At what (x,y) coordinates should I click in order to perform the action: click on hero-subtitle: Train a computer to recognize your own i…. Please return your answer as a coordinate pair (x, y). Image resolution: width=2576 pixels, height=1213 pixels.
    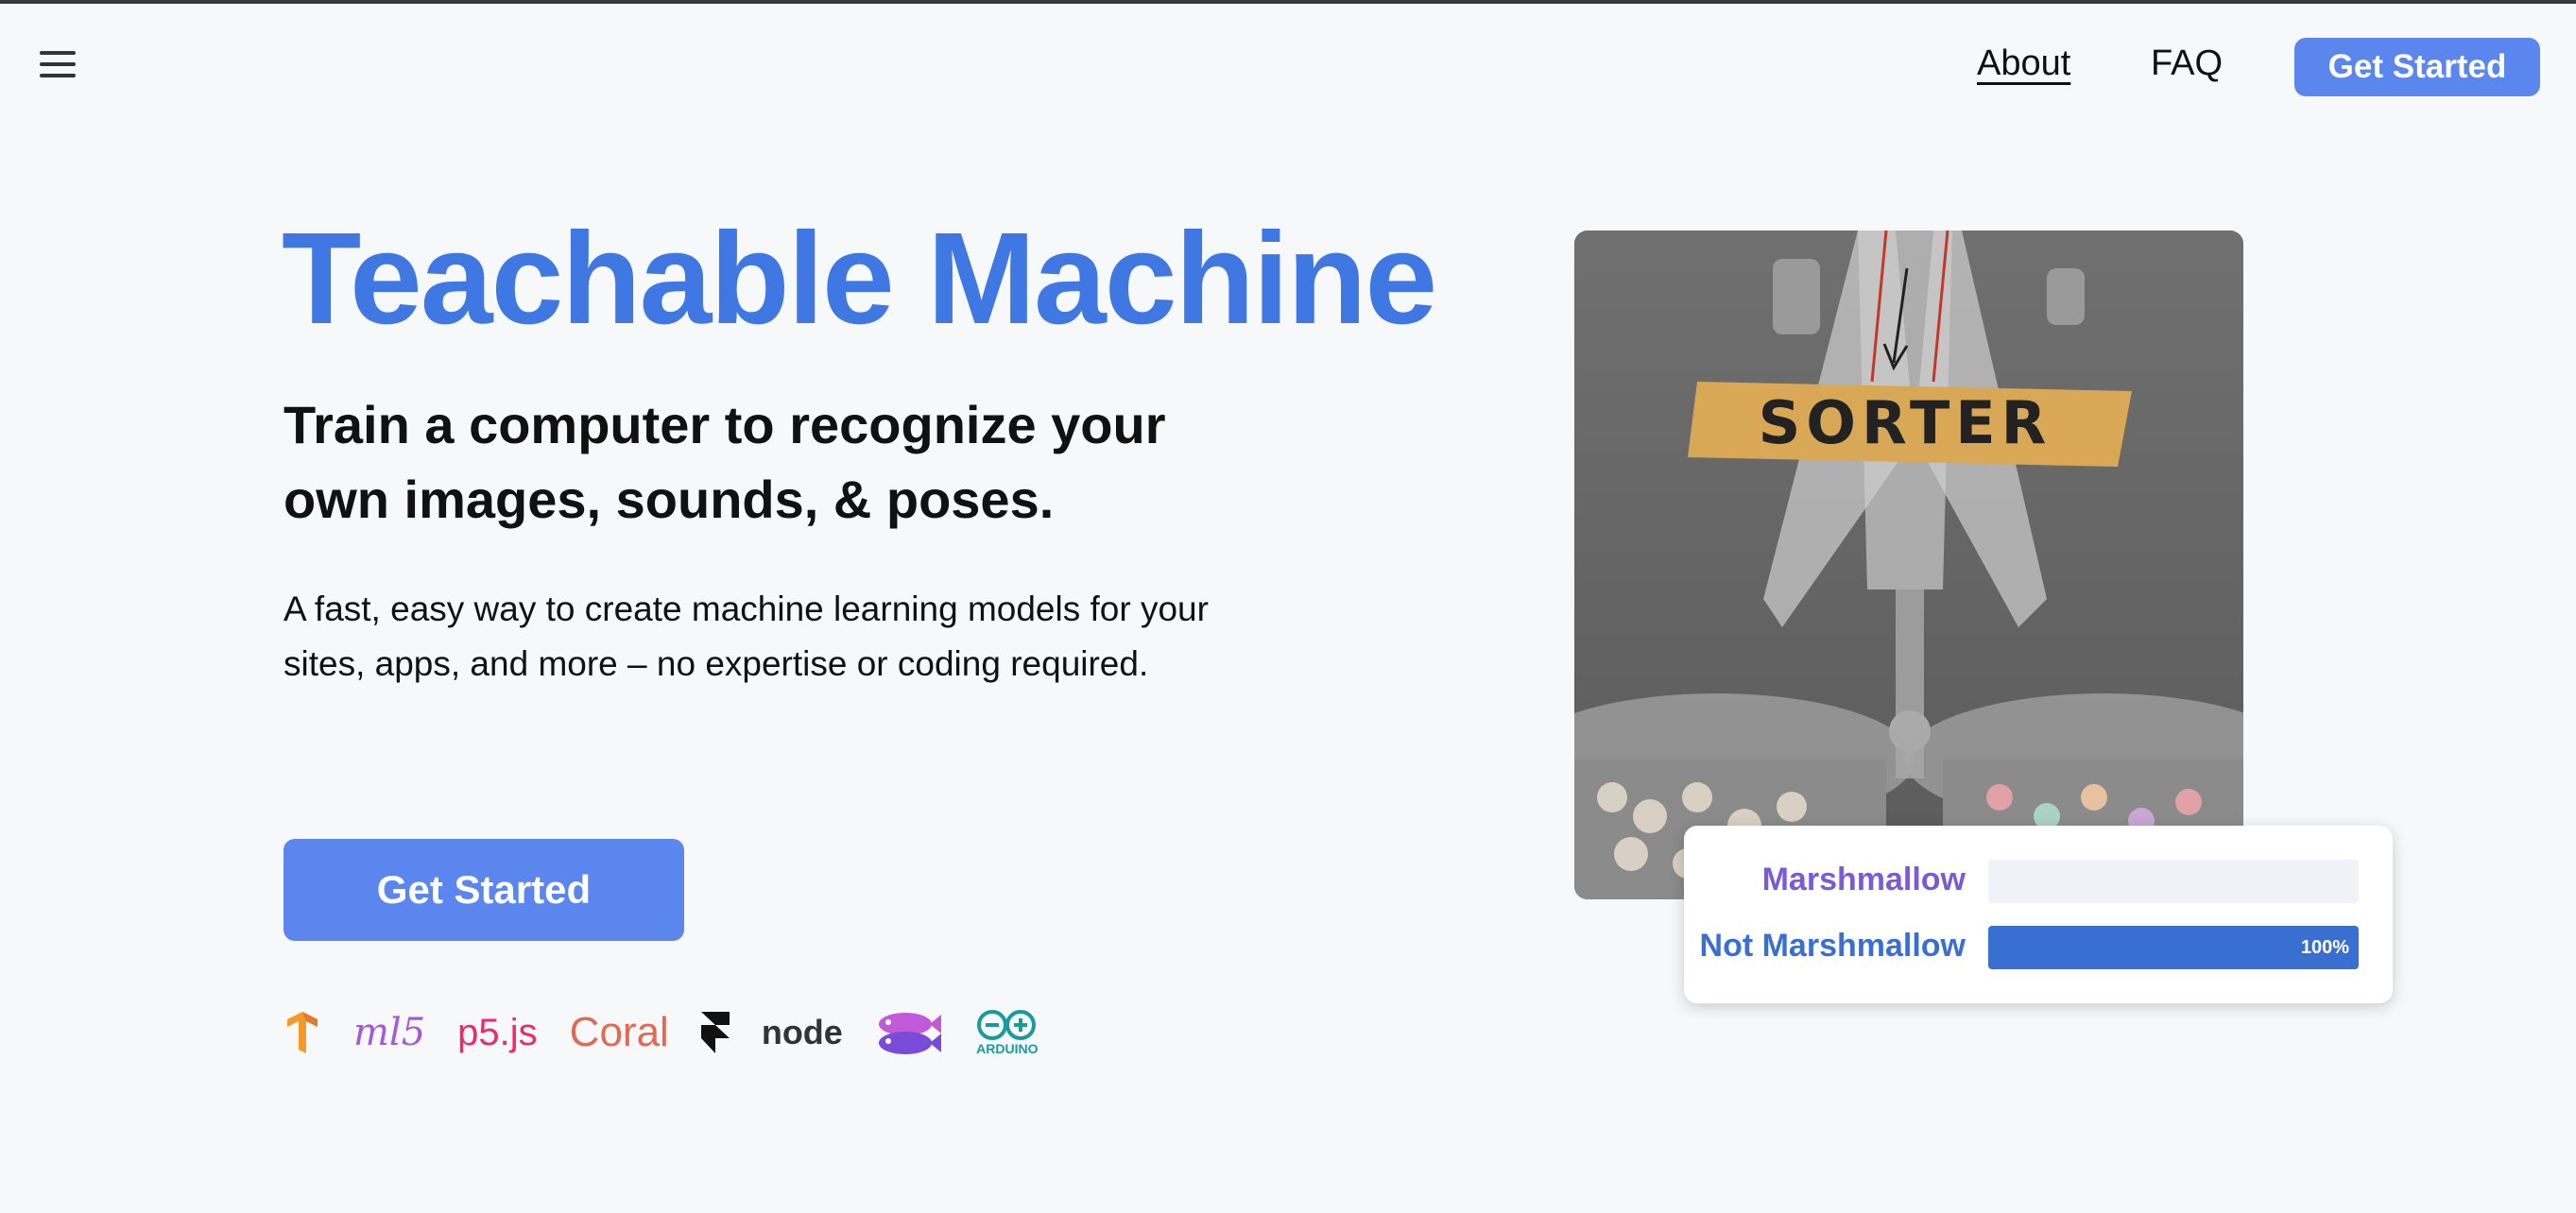
    Looking at the image, I should click on (724, 462).